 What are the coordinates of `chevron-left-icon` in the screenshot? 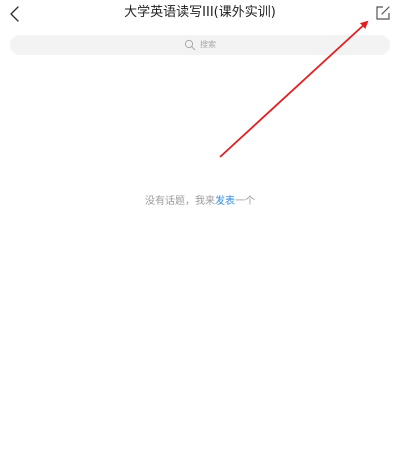 It's located at (14, 14).